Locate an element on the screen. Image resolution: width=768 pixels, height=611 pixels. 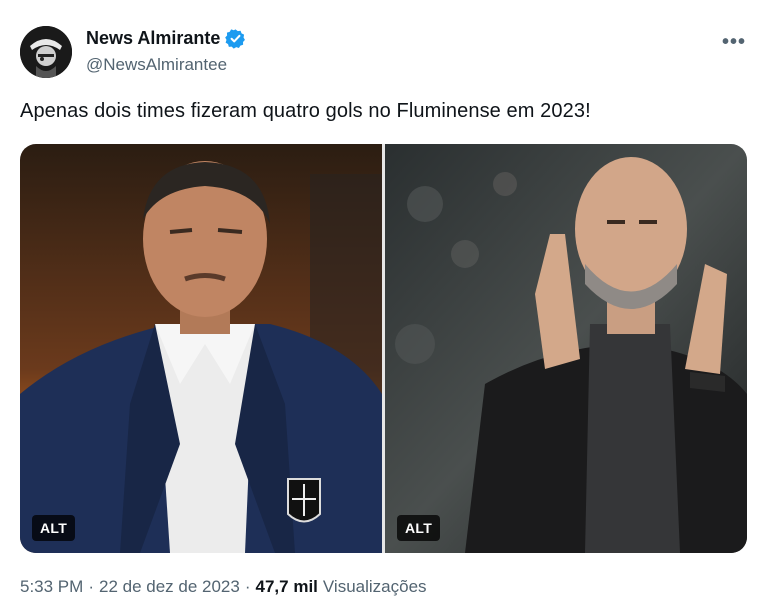
tweet-date: 22 de dez de 2023 is located at coordinates (169, 587).